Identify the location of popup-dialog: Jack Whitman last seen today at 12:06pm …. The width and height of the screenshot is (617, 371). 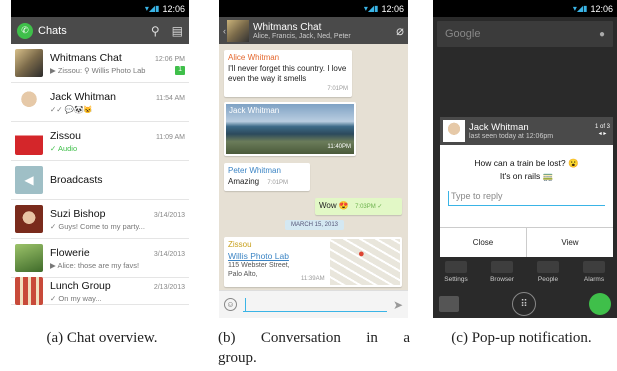
(526, 187).